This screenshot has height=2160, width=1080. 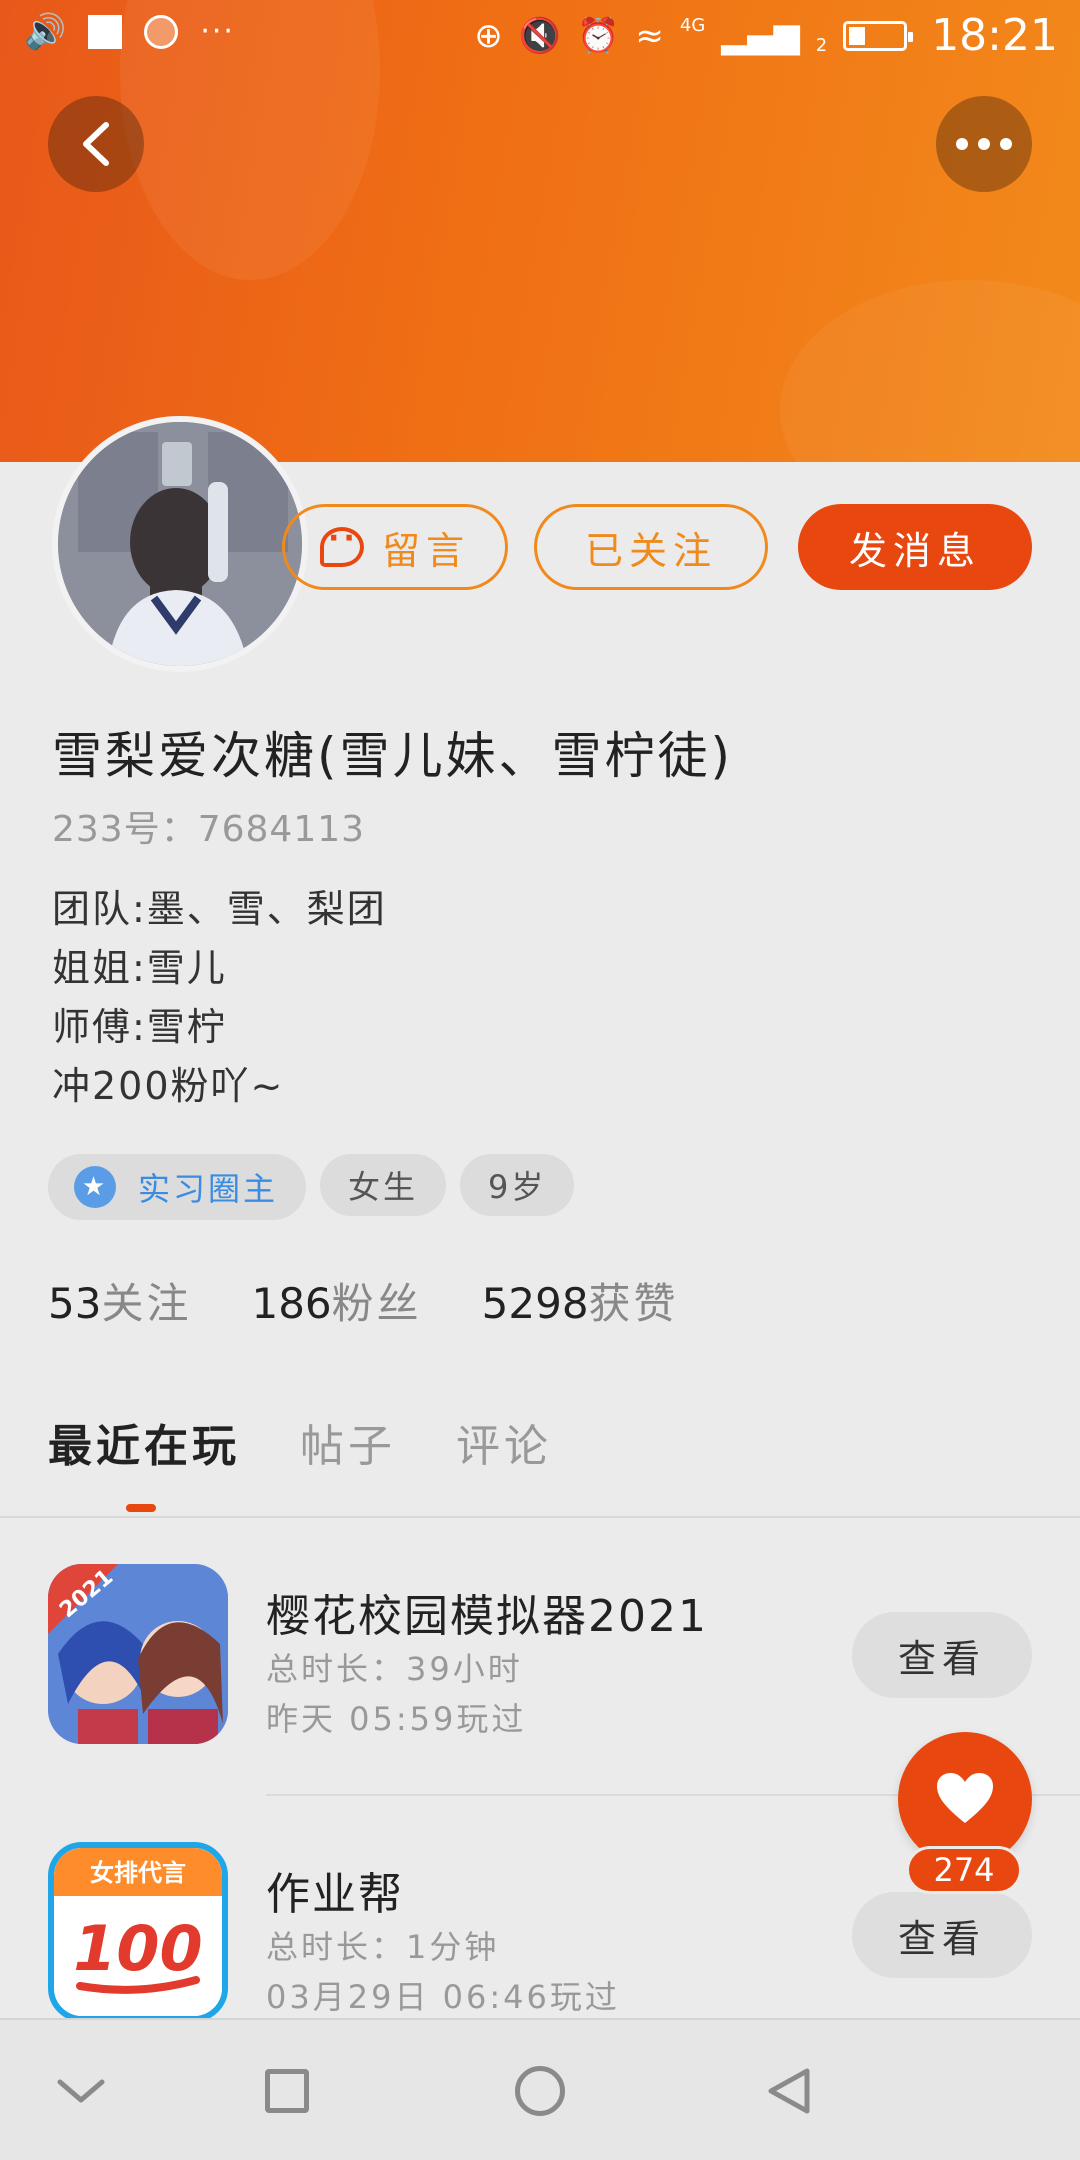 I want to click on comment-button-label: 留言, so click(x=425, y=550).